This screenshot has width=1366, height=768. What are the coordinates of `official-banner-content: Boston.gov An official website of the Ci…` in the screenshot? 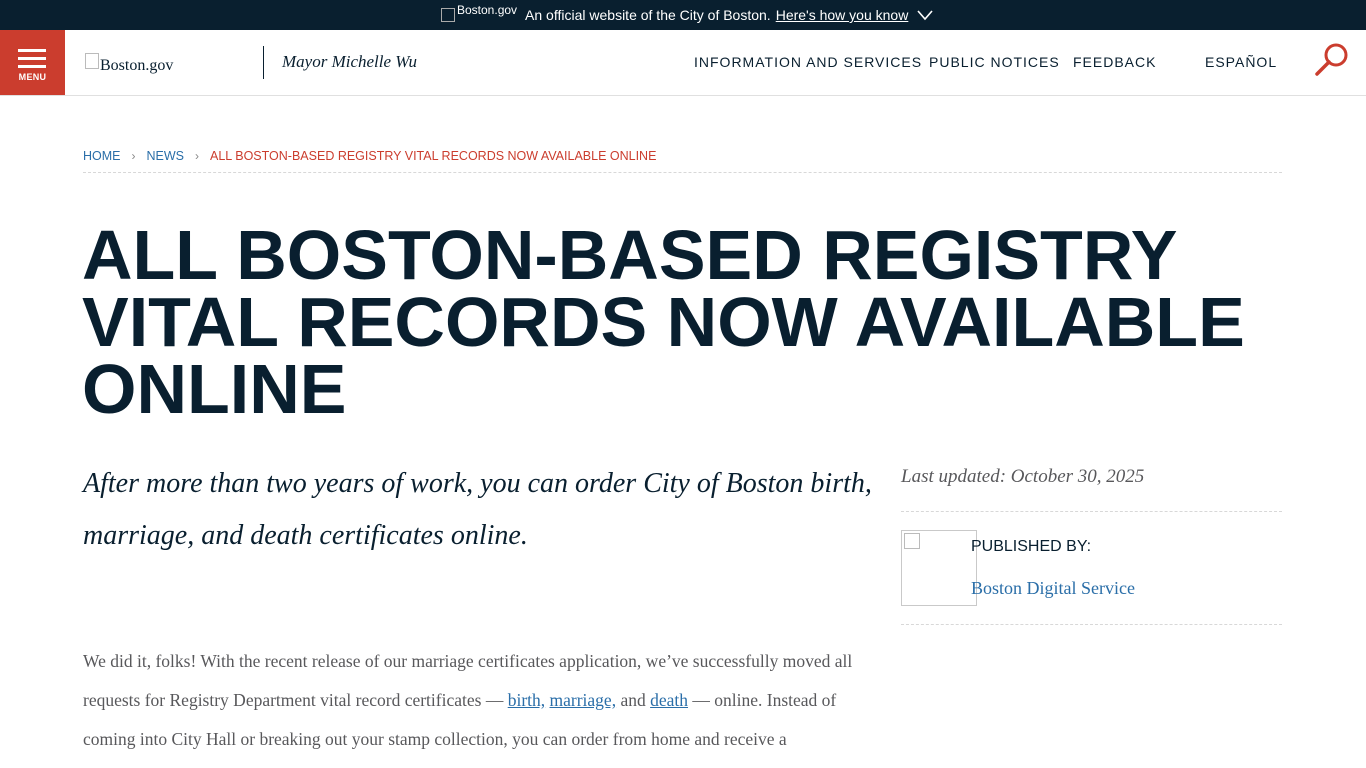 It's located at (687, 15).